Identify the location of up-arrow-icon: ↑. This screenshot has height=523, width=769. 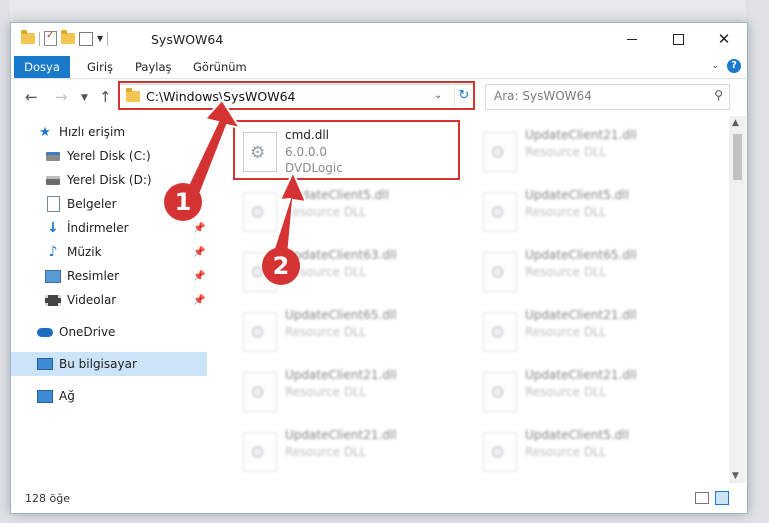
(105, 97).